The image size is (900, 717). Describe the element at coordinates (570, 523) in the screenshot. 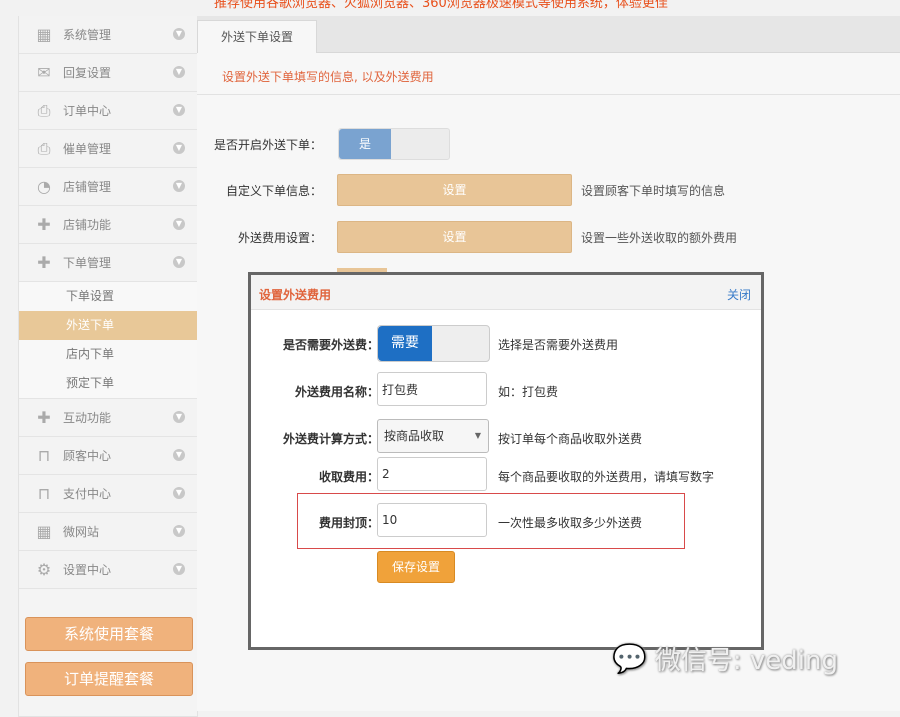

I see `fee-cap-hint: 一次性最多收取多少外送费` at that location.